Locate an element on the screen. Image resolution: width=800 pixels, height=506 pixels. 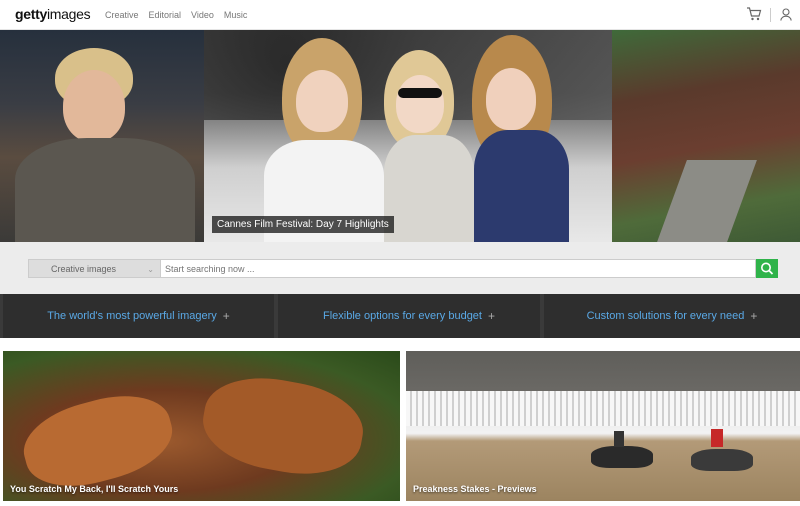
image-tile-orangutans: You Scratch My Back, I'll Scratch Yours is located at coordinates (201, 426).